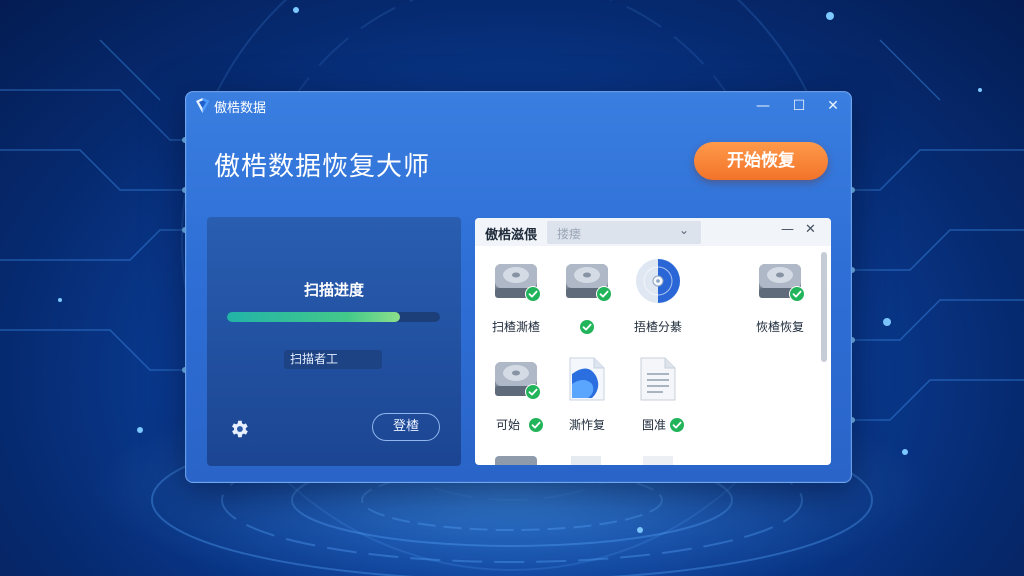  I want to click on file-item, so click(587, 301).